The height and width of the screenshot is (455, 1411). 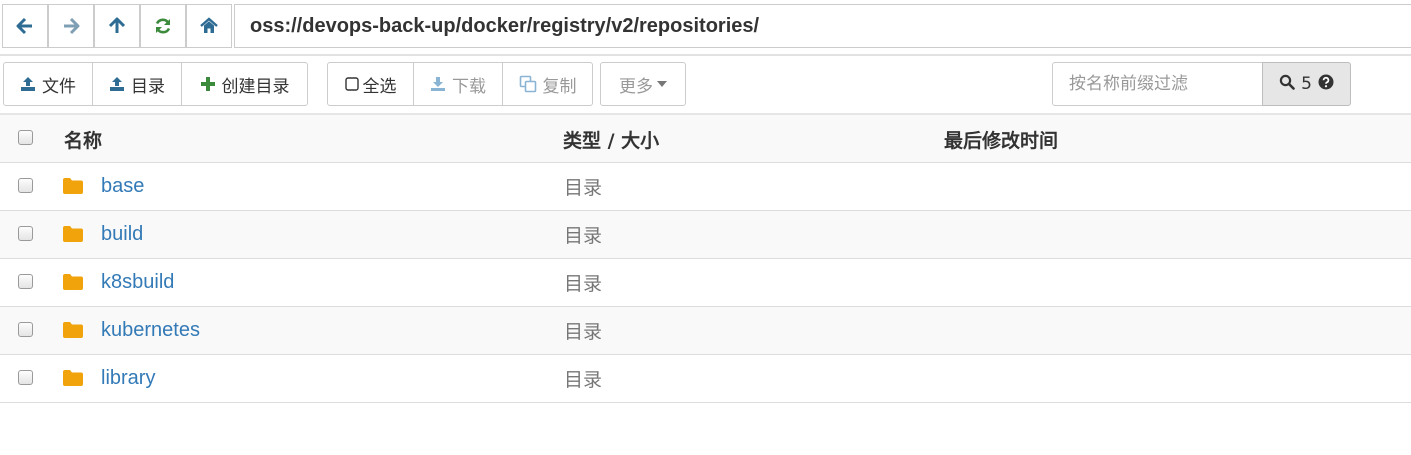 I want to click on more-label: 更多, so click(x=636, y=86).